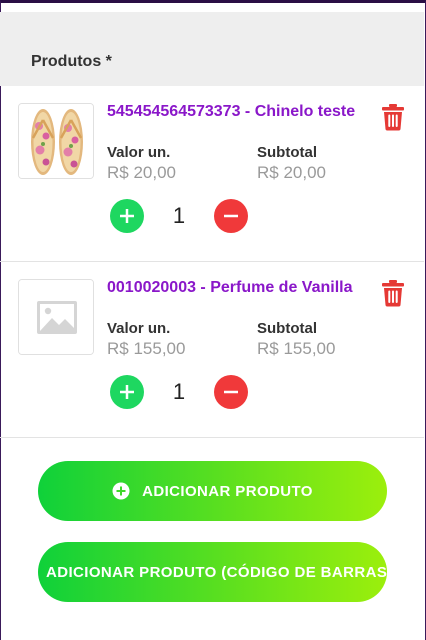  I want to click on products-section-header, so click(212, 49).